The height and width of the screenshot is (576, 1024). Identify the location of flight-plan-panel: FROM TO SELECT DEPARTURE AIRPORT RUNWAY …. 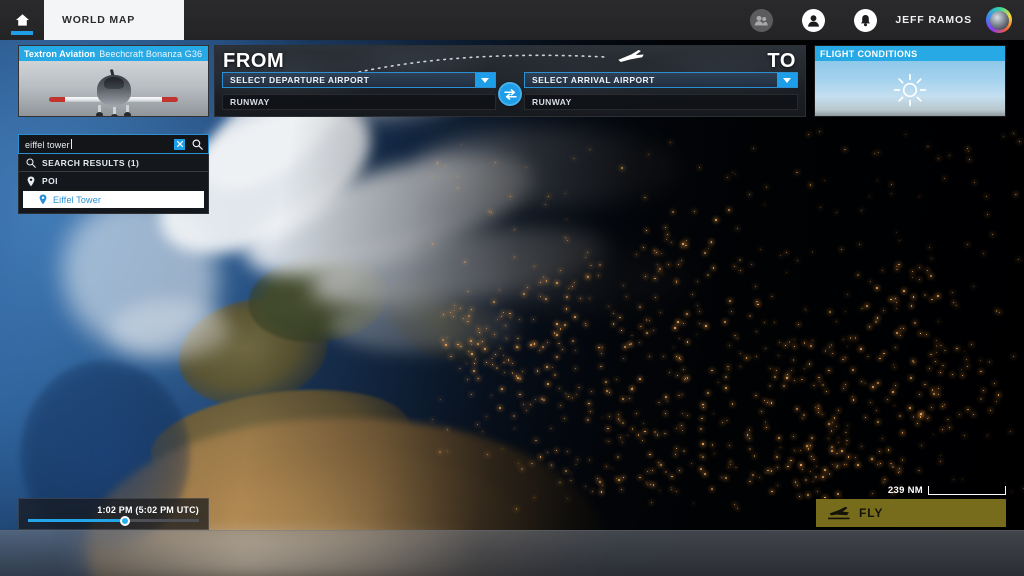
(510, 81).